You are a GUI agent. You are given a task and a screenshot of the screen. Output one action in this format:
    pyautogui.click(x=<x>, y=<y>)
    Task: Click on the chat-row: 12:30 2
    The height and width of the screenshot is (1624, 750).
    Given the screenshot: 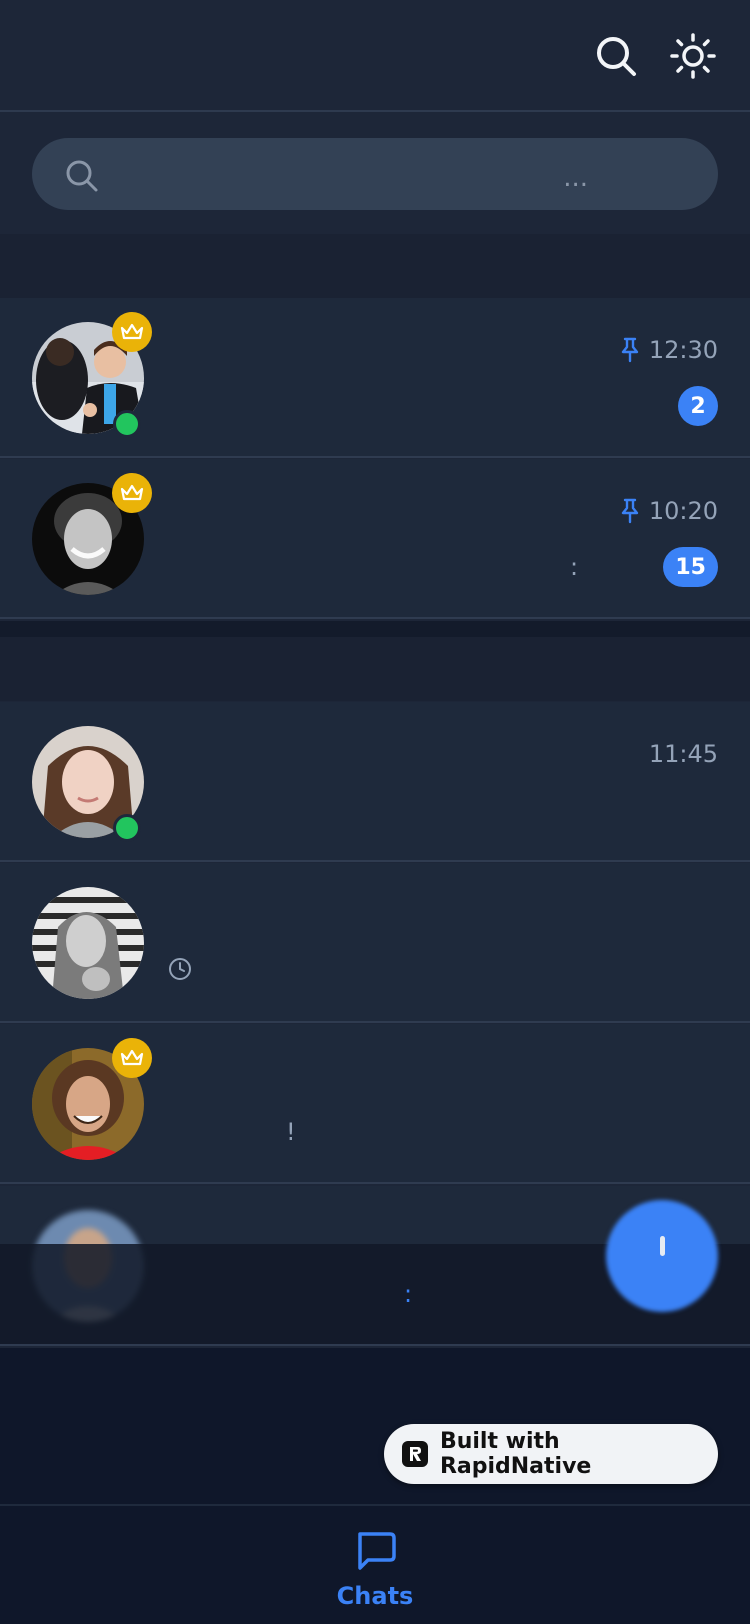 What is the action you would take?
    pyautogui.click(x=375, y=378)
    